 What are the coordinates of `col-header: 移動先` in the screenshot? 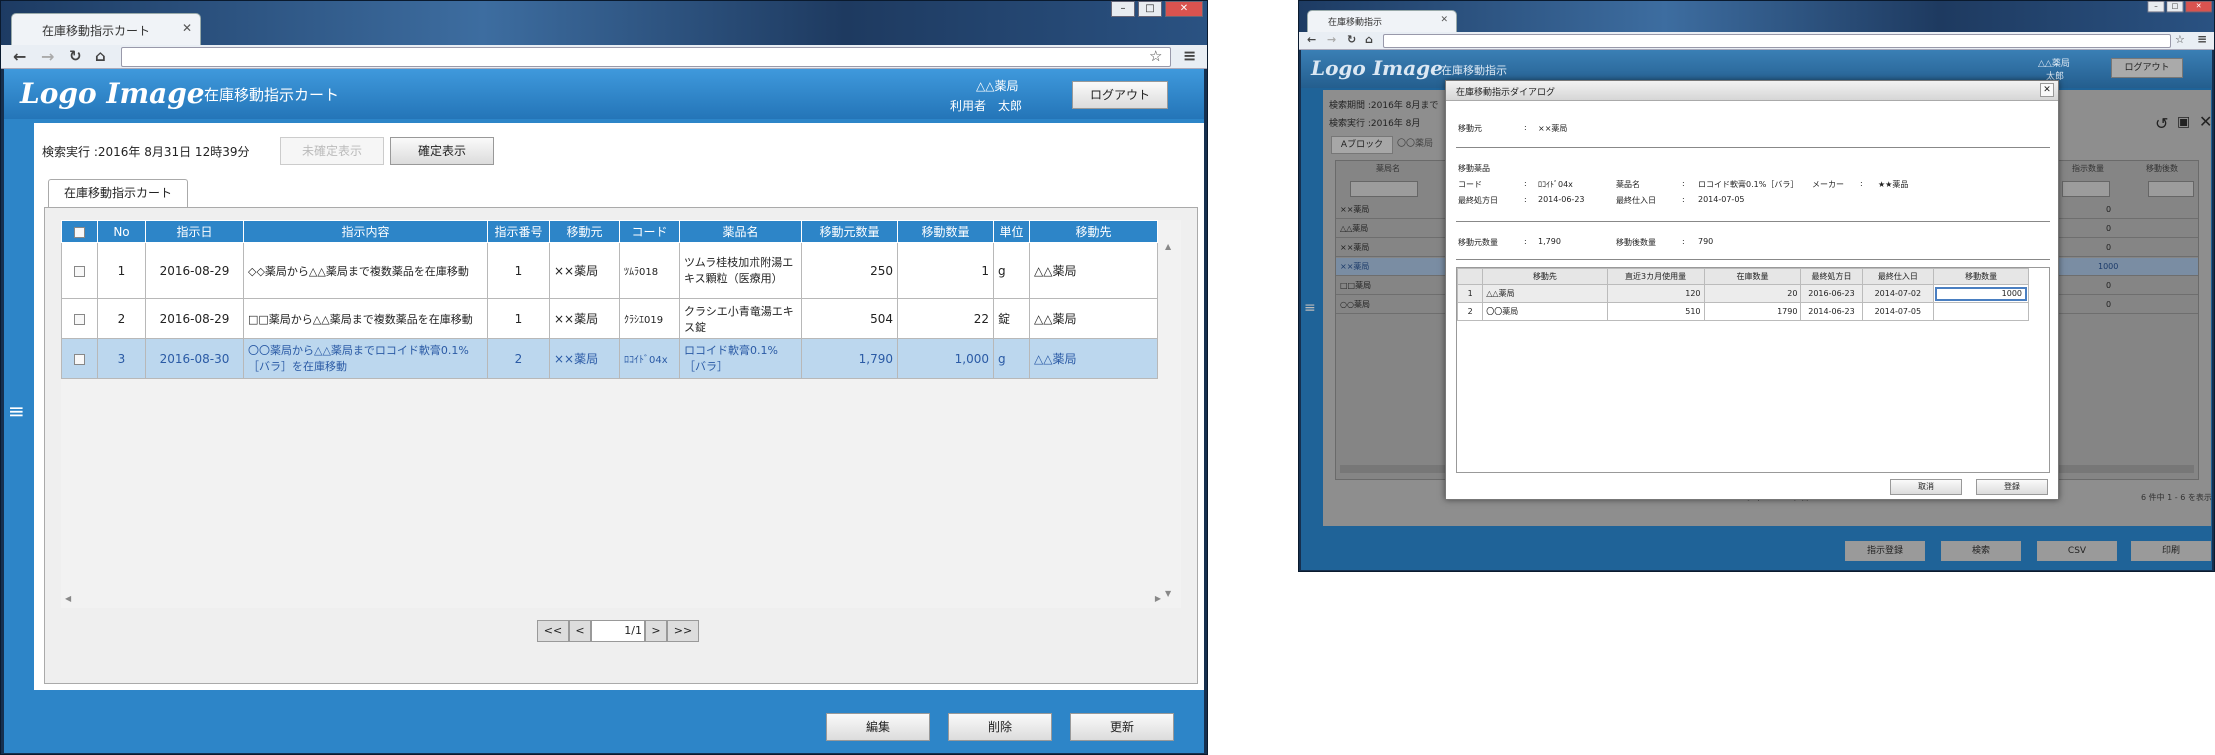 It's located at (1093, 231).